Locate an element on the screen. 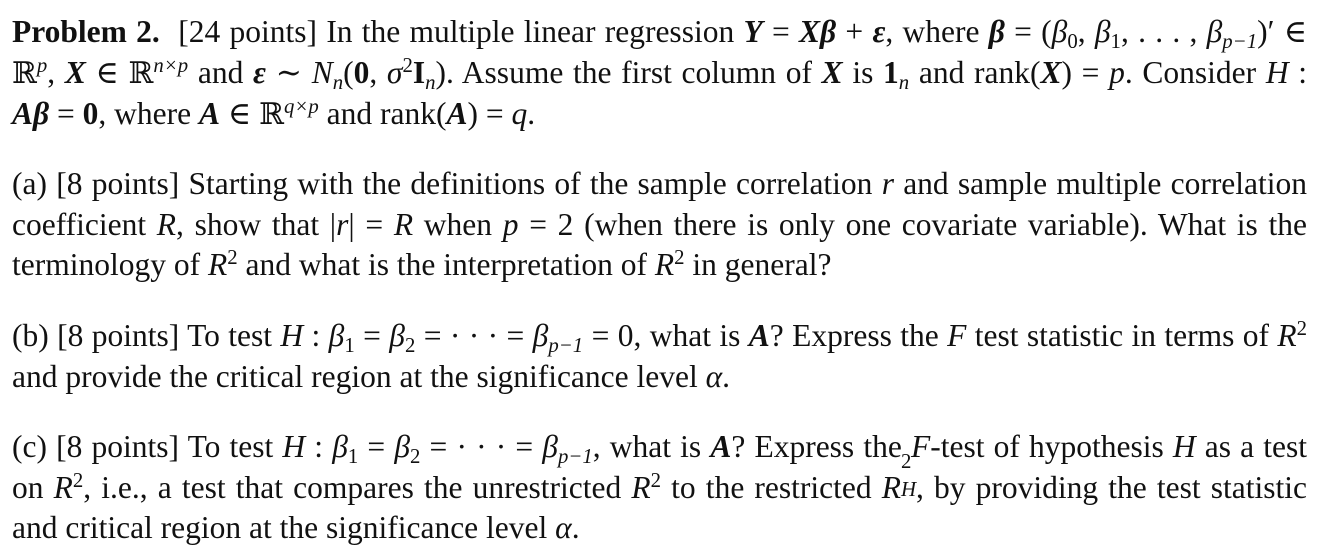 This screenshot has height=558, width=1320. text: , where is located at coordinates (148, 113).